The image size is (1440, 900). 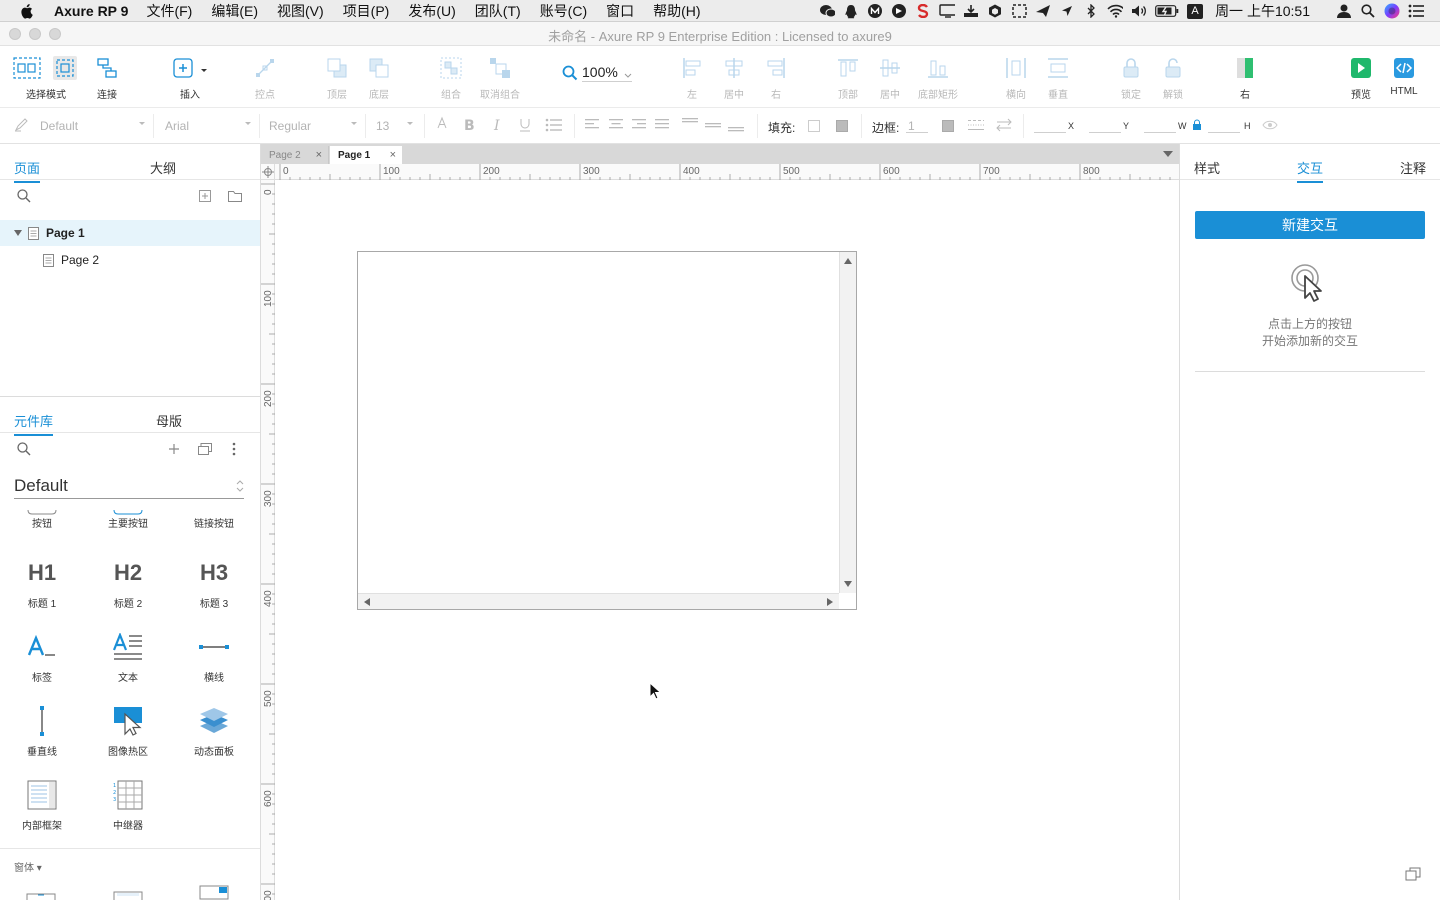 What do you see at coordinates (851, 11) in the screenshot?
I see `qq-icon` at bounding box center [851, 11].